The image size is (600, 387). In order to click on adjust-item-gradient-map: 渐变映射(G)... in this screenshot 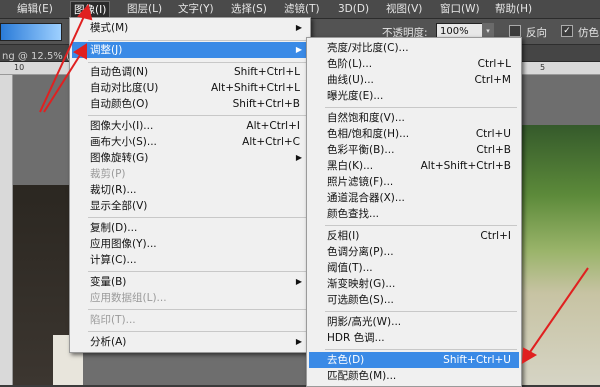, I will do `click(414, 284)`.